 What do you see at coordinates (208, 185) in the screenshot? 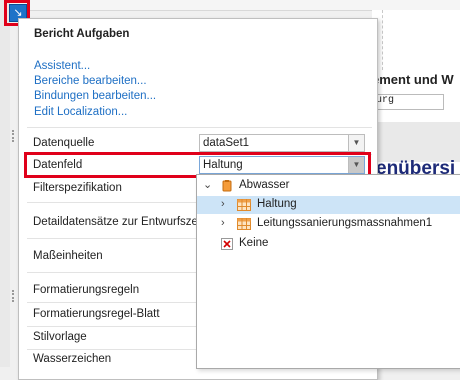
I see `chevron-down-icon: ⌄` at bounding box center [208, 185].